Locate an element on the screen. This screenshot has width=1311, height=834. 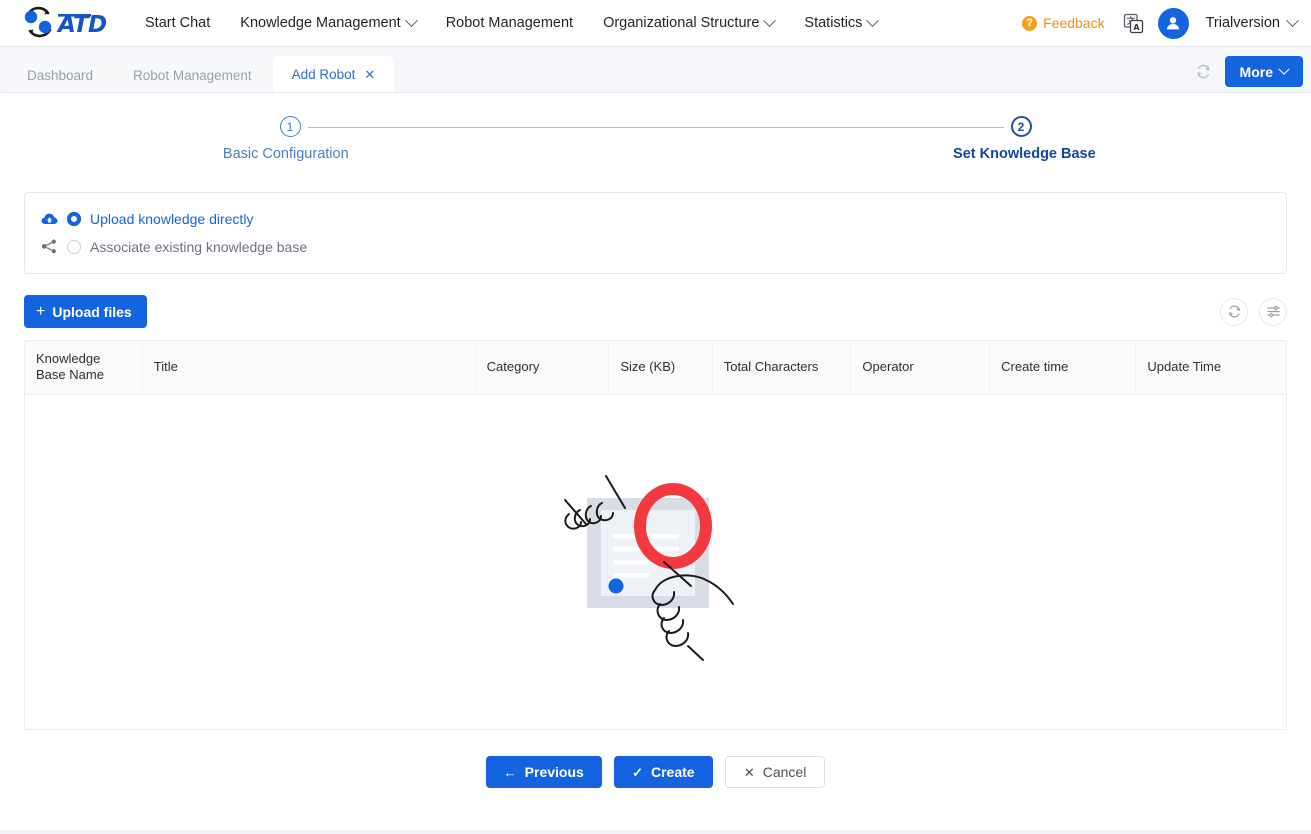
upload-files-button: + Upload files is located at coordinates (85, 311).